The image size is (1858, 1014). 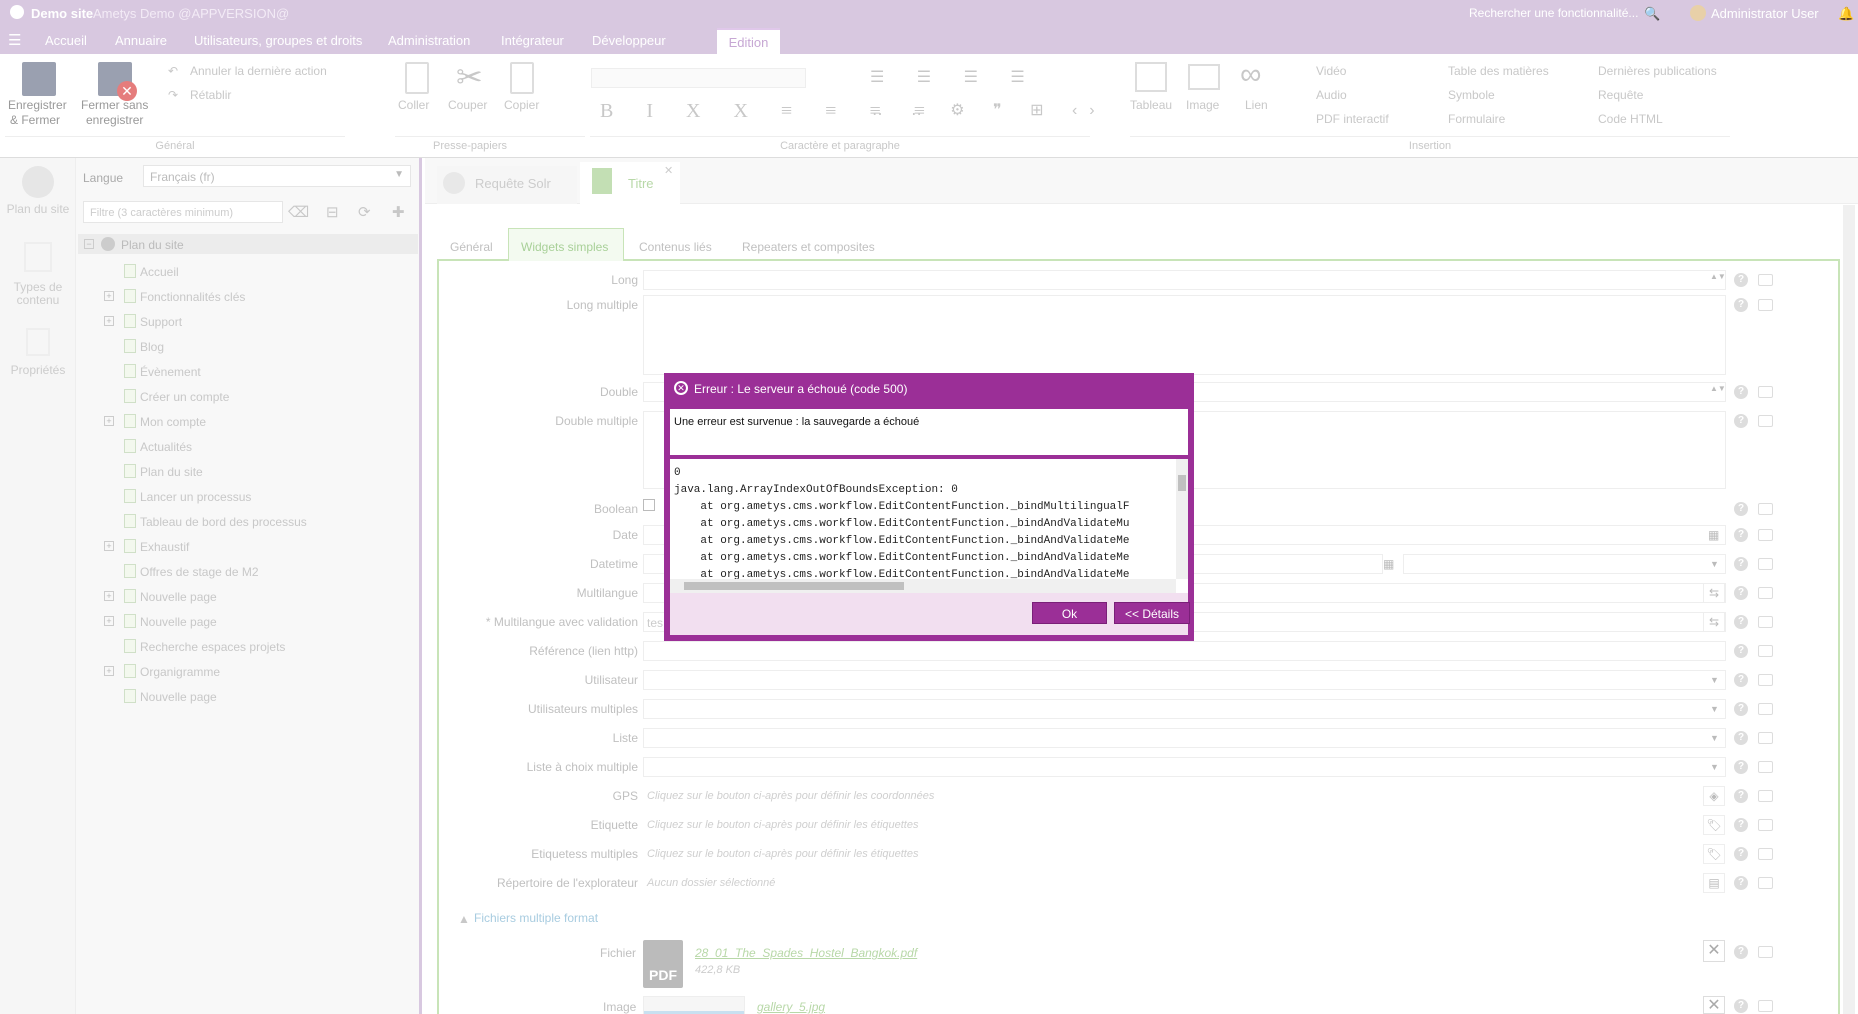 I want to click on tab-title: Titre ✕, so click(x=630, y=183).